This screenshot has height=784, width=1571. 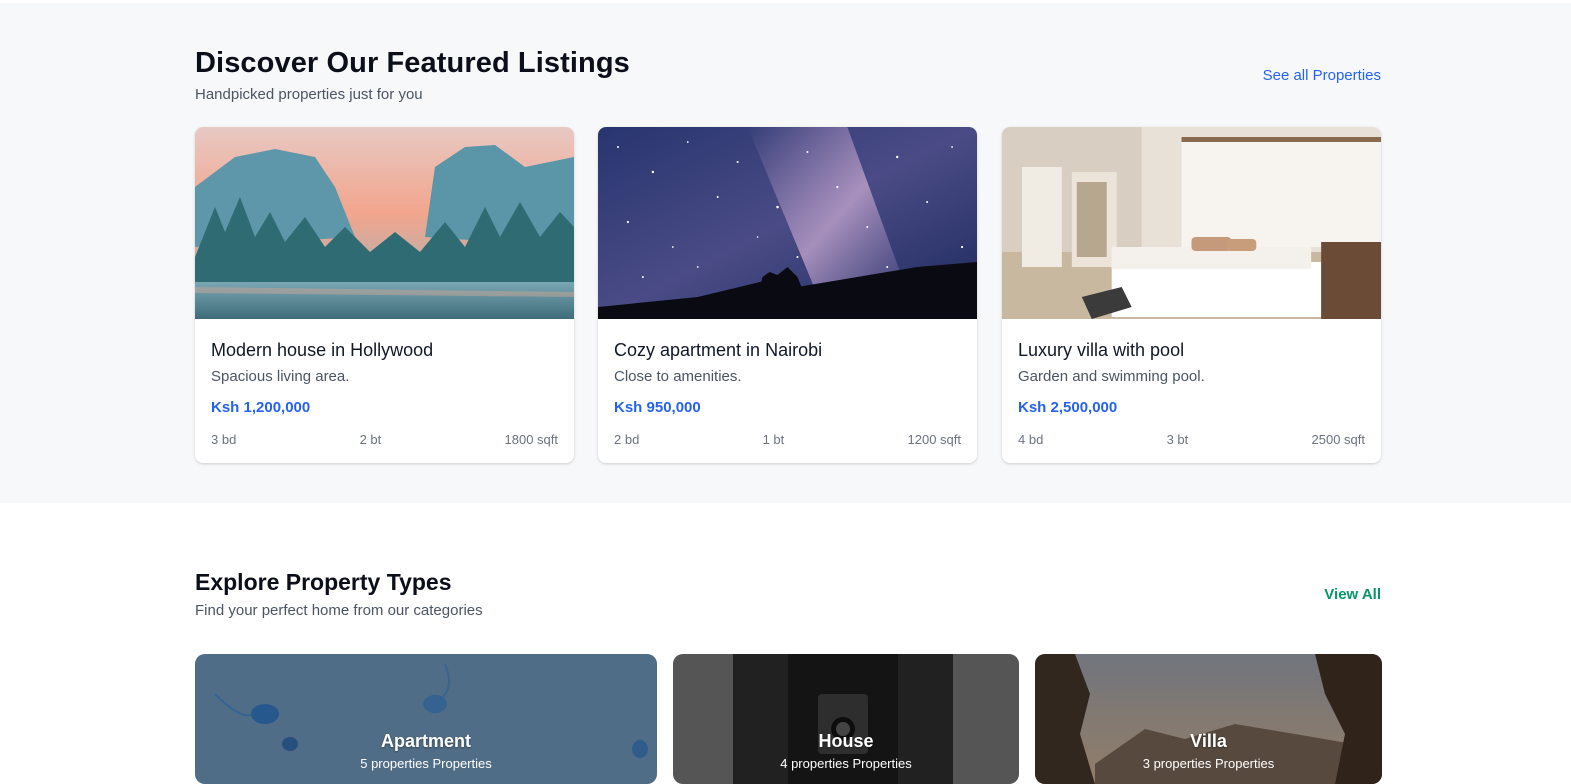 What do you see at coordinates (323, 582) in the screenshot?
I see `types-title: Explore Property Types` at bounding box center [323, 582].